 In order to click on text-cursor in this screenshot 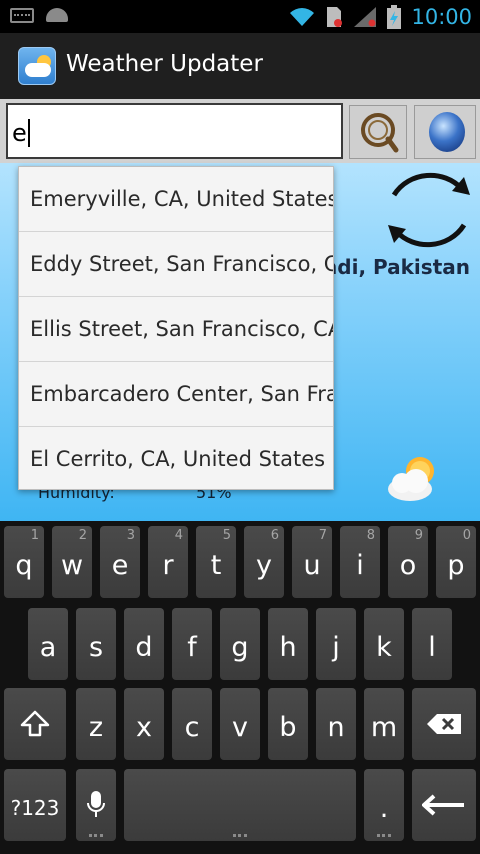, I will do `click(28, 133)`.